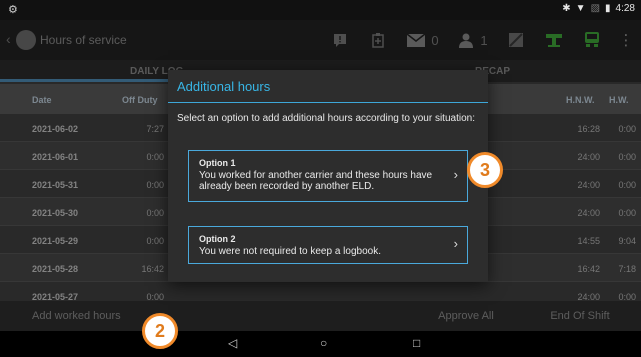 The width and height of the screenshot is (641, 357). I want to click on dialog-title: Additional hours, so click(224, 86).